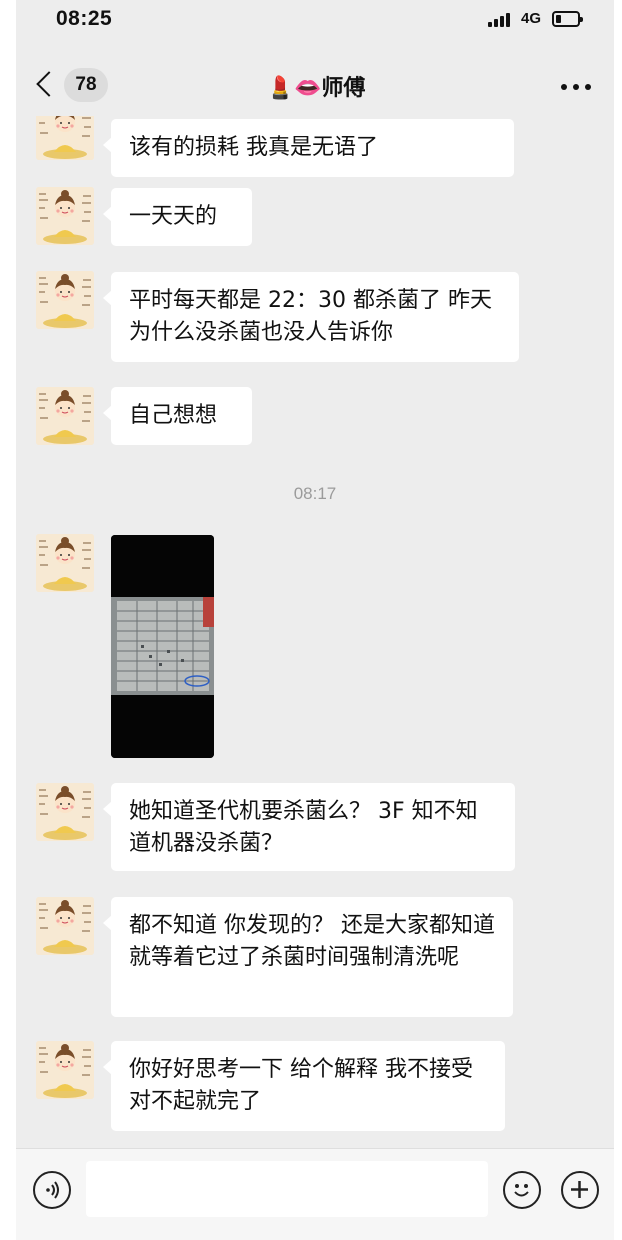  What do you see at coordinates (315, 22) in the screenshot?
I see `status-bar: 08:25 4G` at bounding box center [315, 22].